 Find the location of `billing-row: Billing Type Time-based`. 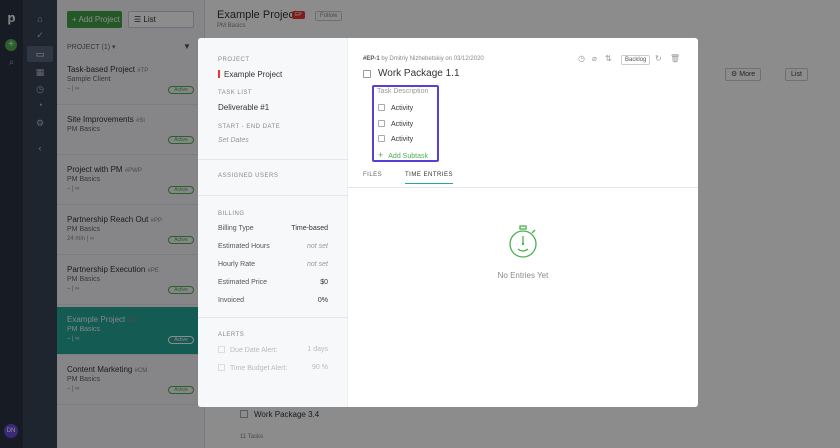

billing-row: Billing Type Time-based is located at coordinates (273, 228).